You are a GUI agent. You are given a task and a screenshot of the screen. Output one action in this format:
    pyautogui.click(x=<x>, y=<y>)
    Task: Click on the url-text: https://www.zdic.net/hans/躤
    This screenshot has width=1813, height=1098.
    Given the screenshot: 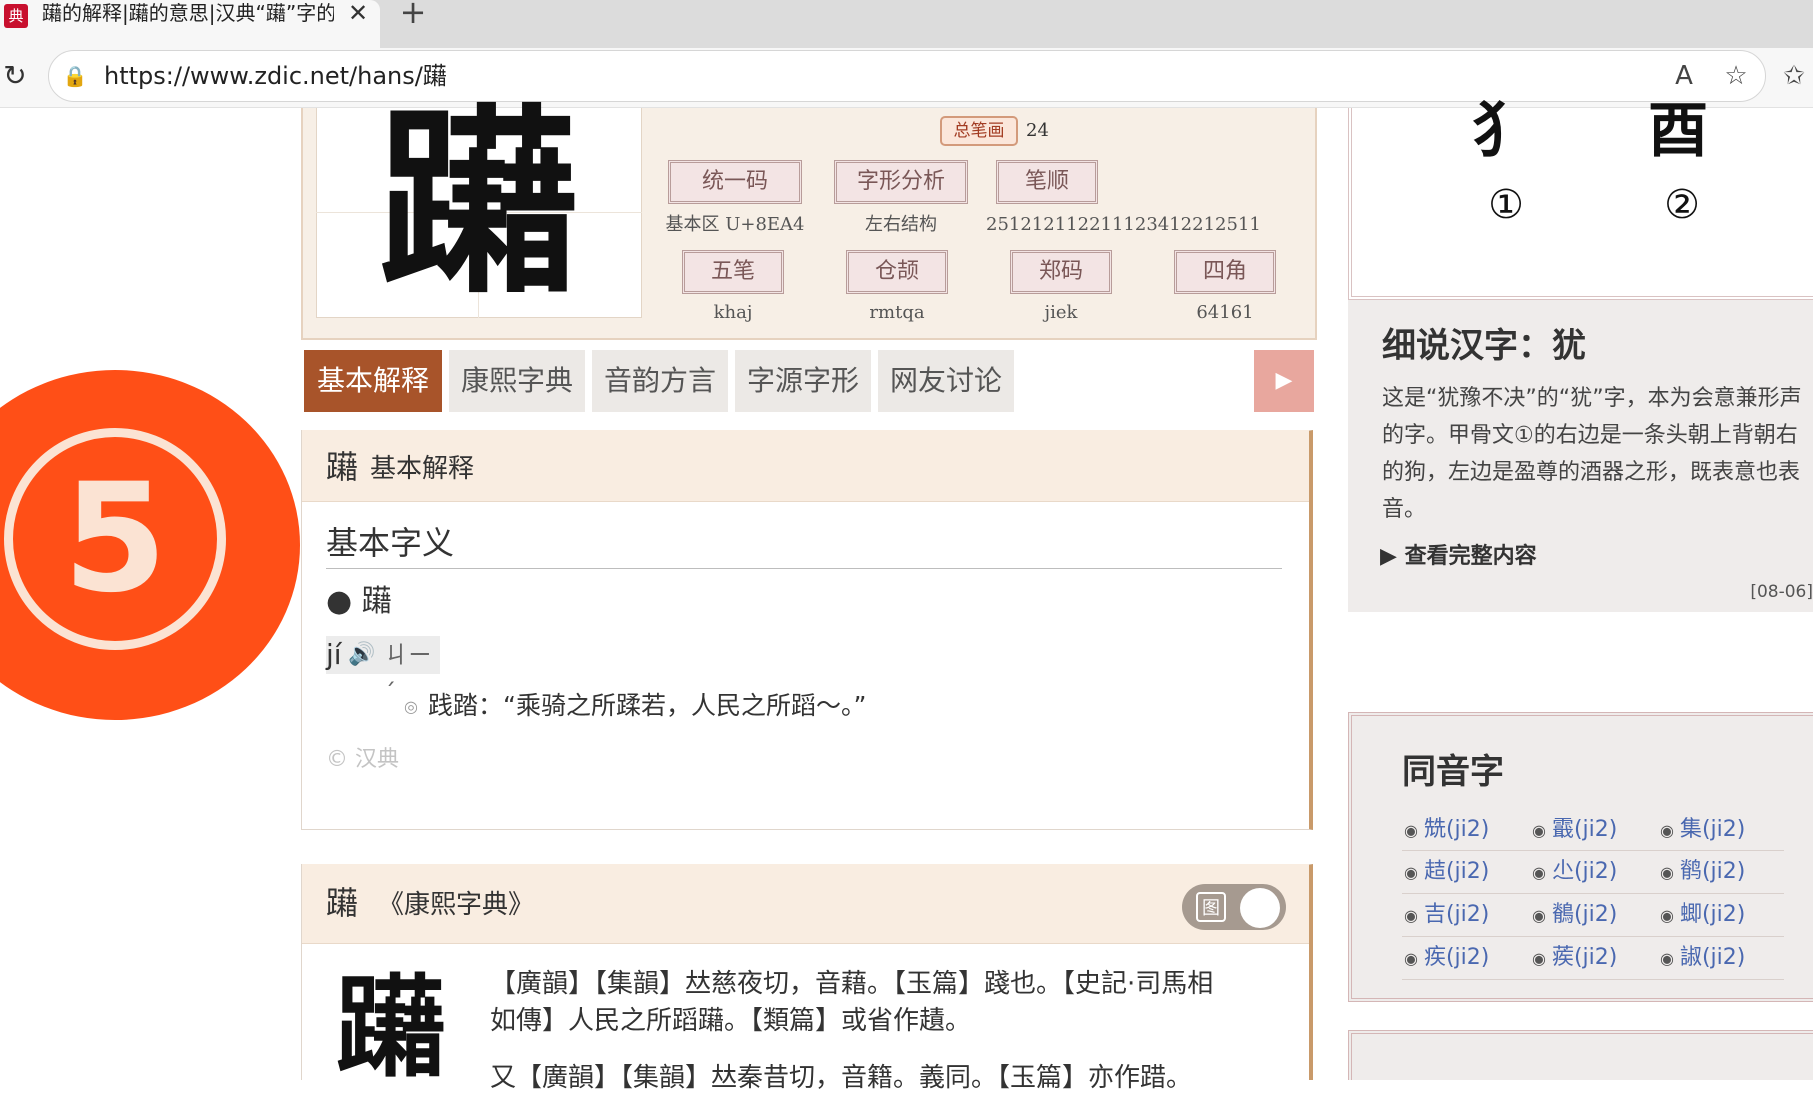 What is the action you would take?
    pyautogui.click(x=404, y=76)
    